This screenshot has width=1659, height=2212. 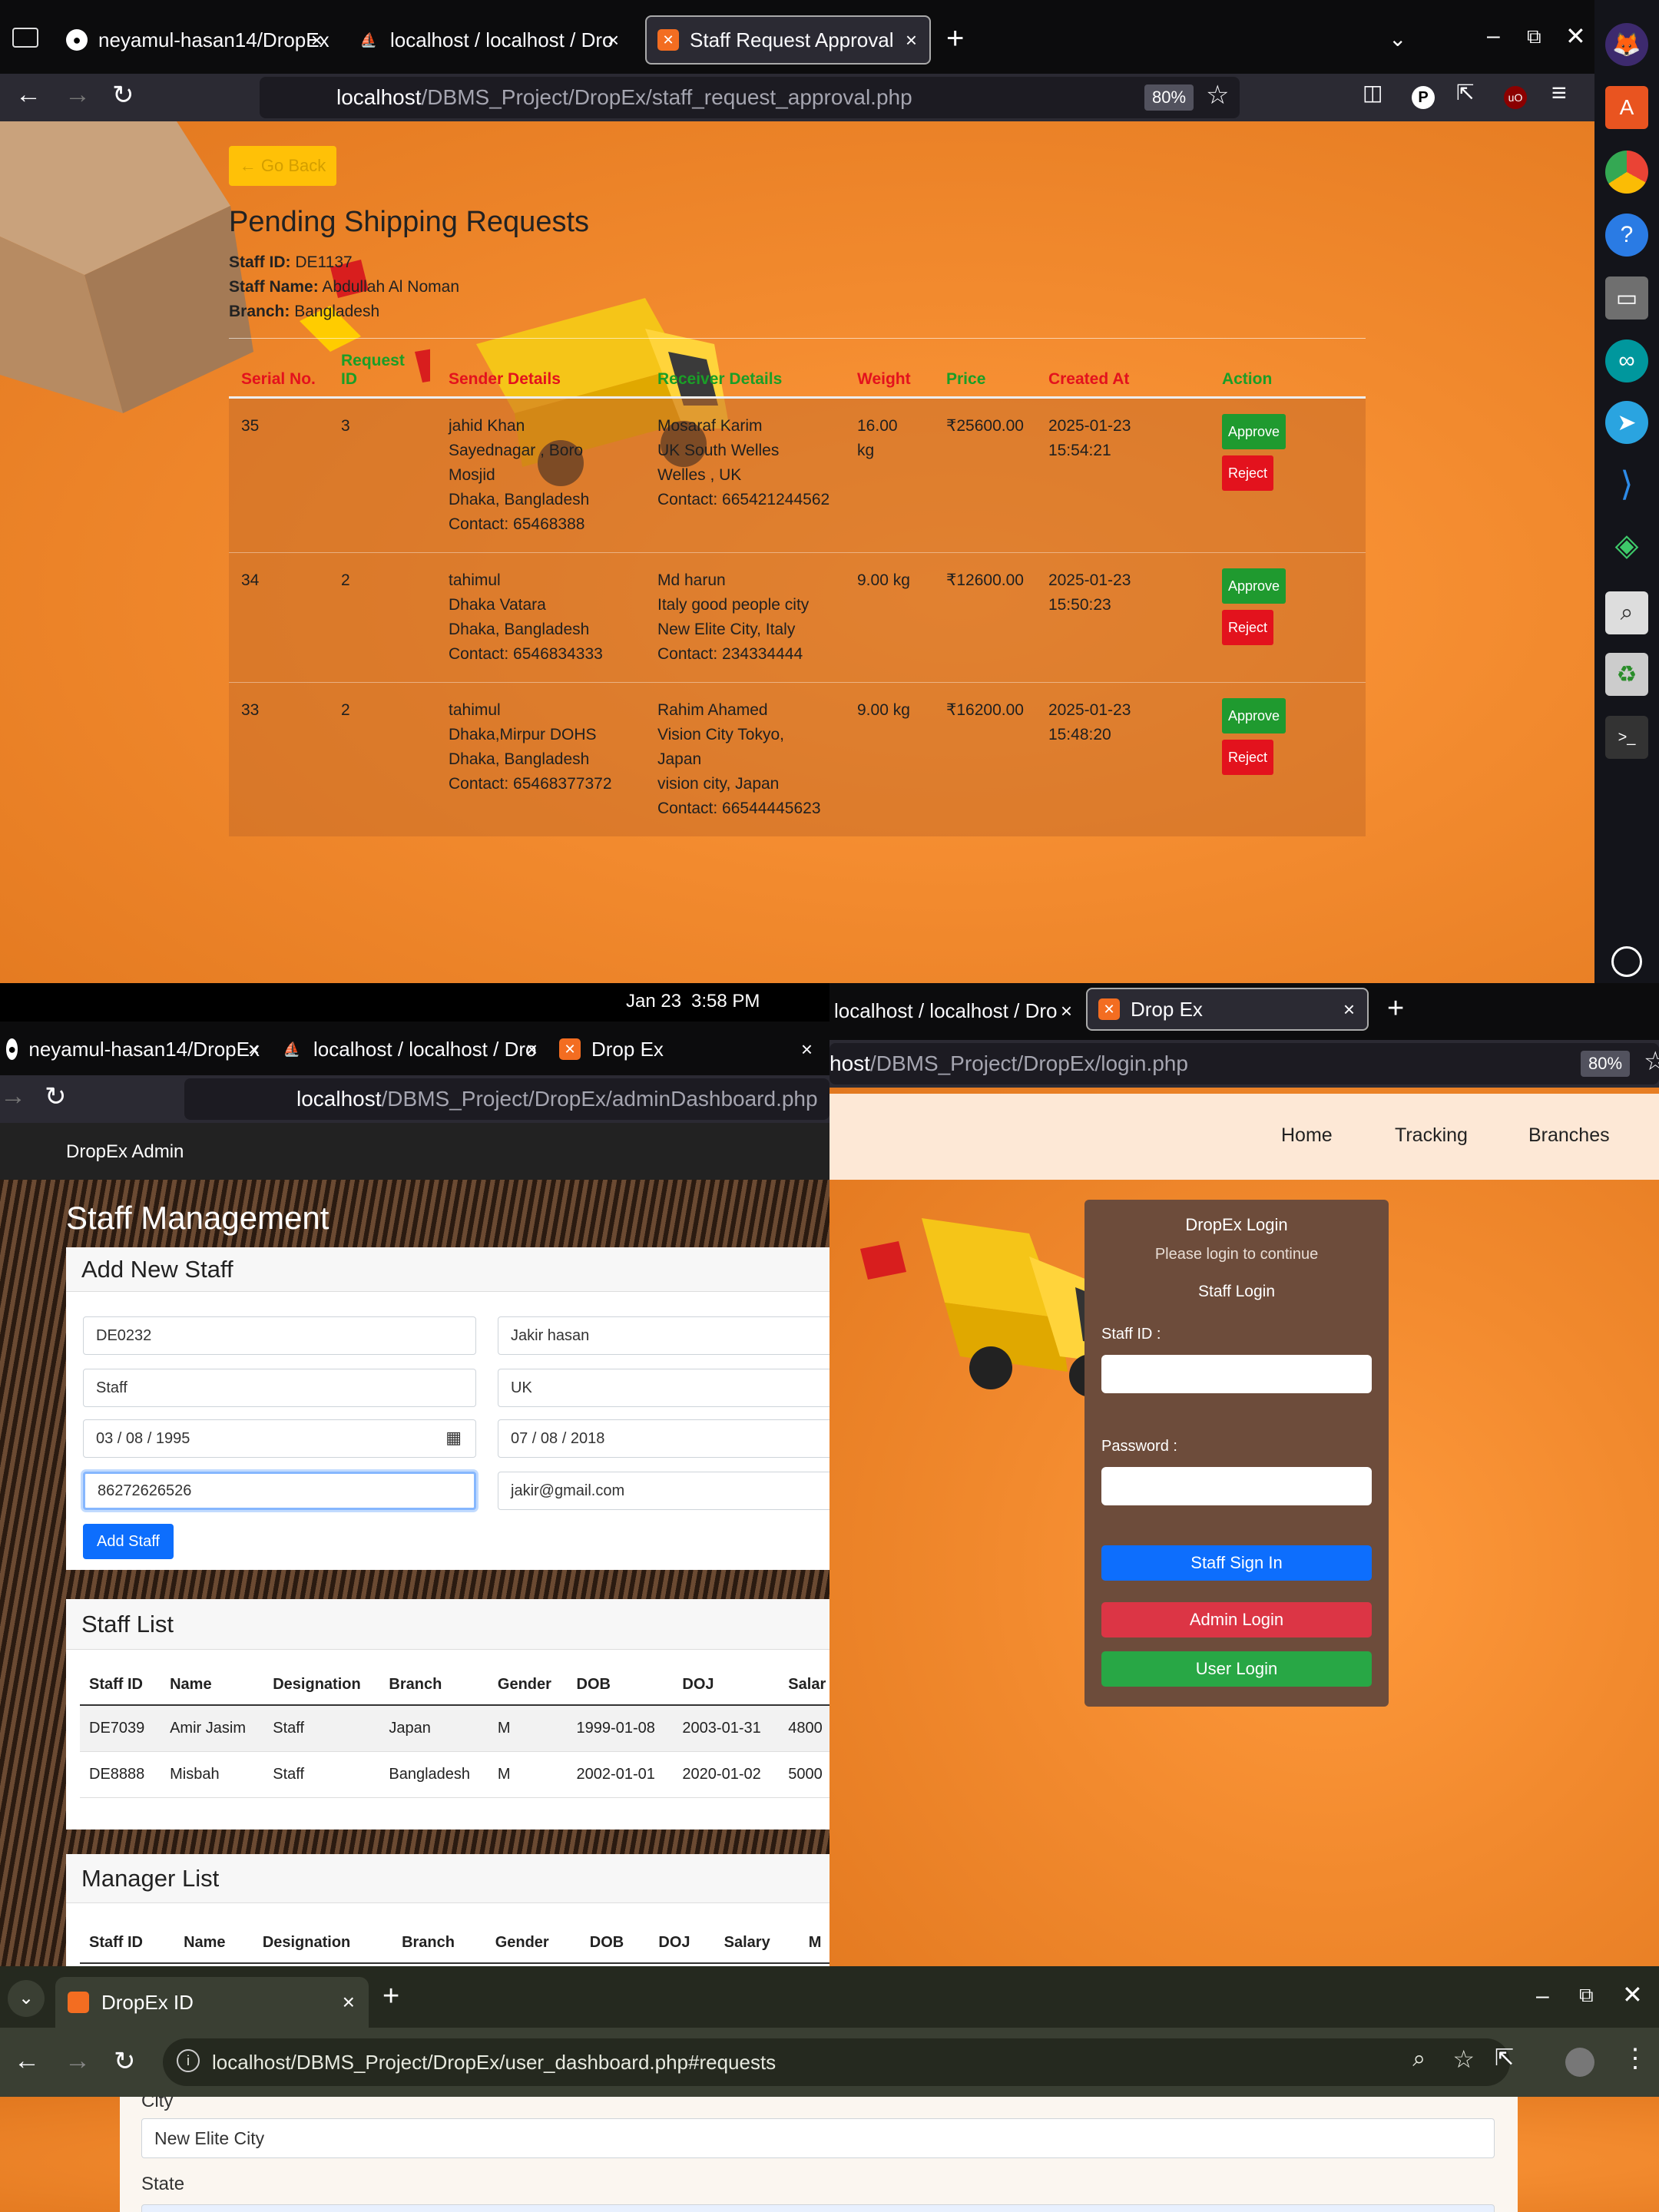 What do you see at coordinates (1236, 1563) in the screenshot?
I see `staff-sign-in-button: Staff Sign In` at bounding box center [1236, 1563].